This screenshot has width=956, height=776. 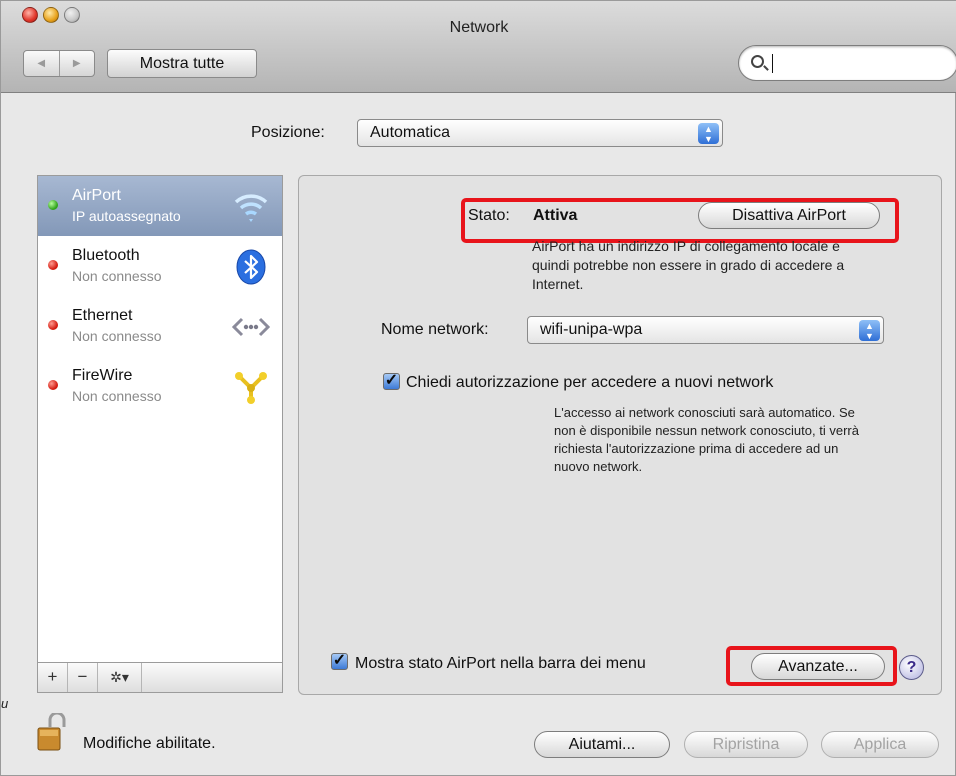 I want to click on service-status: IP autoassegnato, so click(x=126, y=216).